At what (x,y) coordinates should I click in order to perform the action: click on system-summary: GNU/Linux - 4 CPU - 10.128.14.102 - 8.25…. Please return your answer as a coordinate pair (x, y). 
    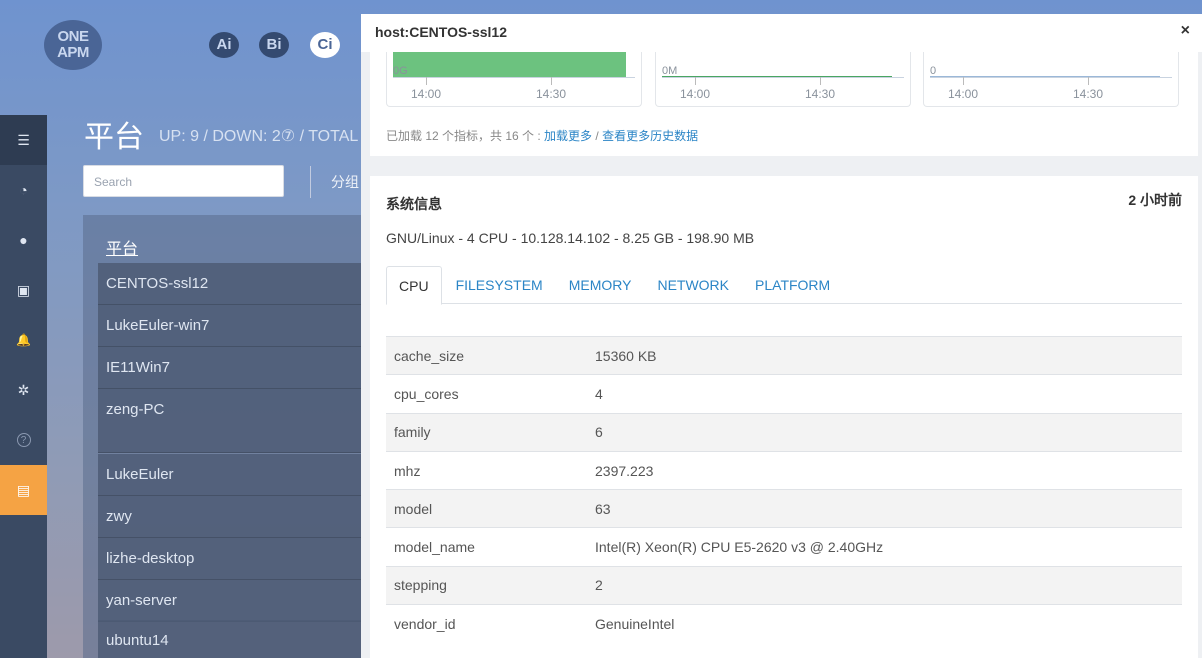
    Looking at the image, I should click on (570, 238).